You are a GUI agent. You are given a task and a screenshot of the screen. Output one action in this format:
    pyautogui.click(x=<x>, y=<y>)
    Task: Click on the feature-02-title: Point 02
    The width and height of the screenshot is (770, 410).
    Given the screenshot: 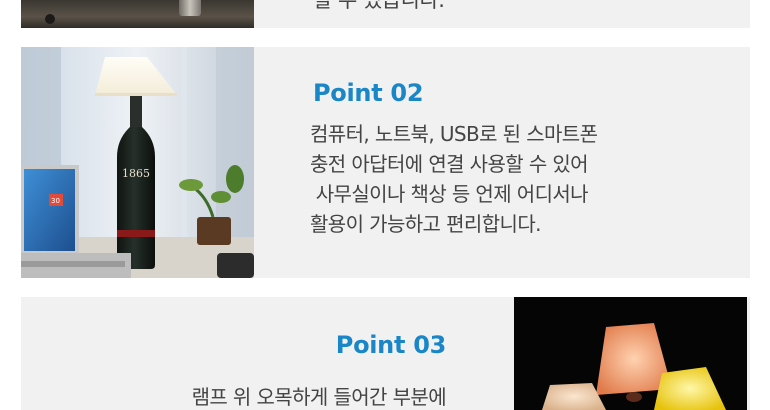 What is the action you would take?
    pyautogui.click(x=368, y=93)
    